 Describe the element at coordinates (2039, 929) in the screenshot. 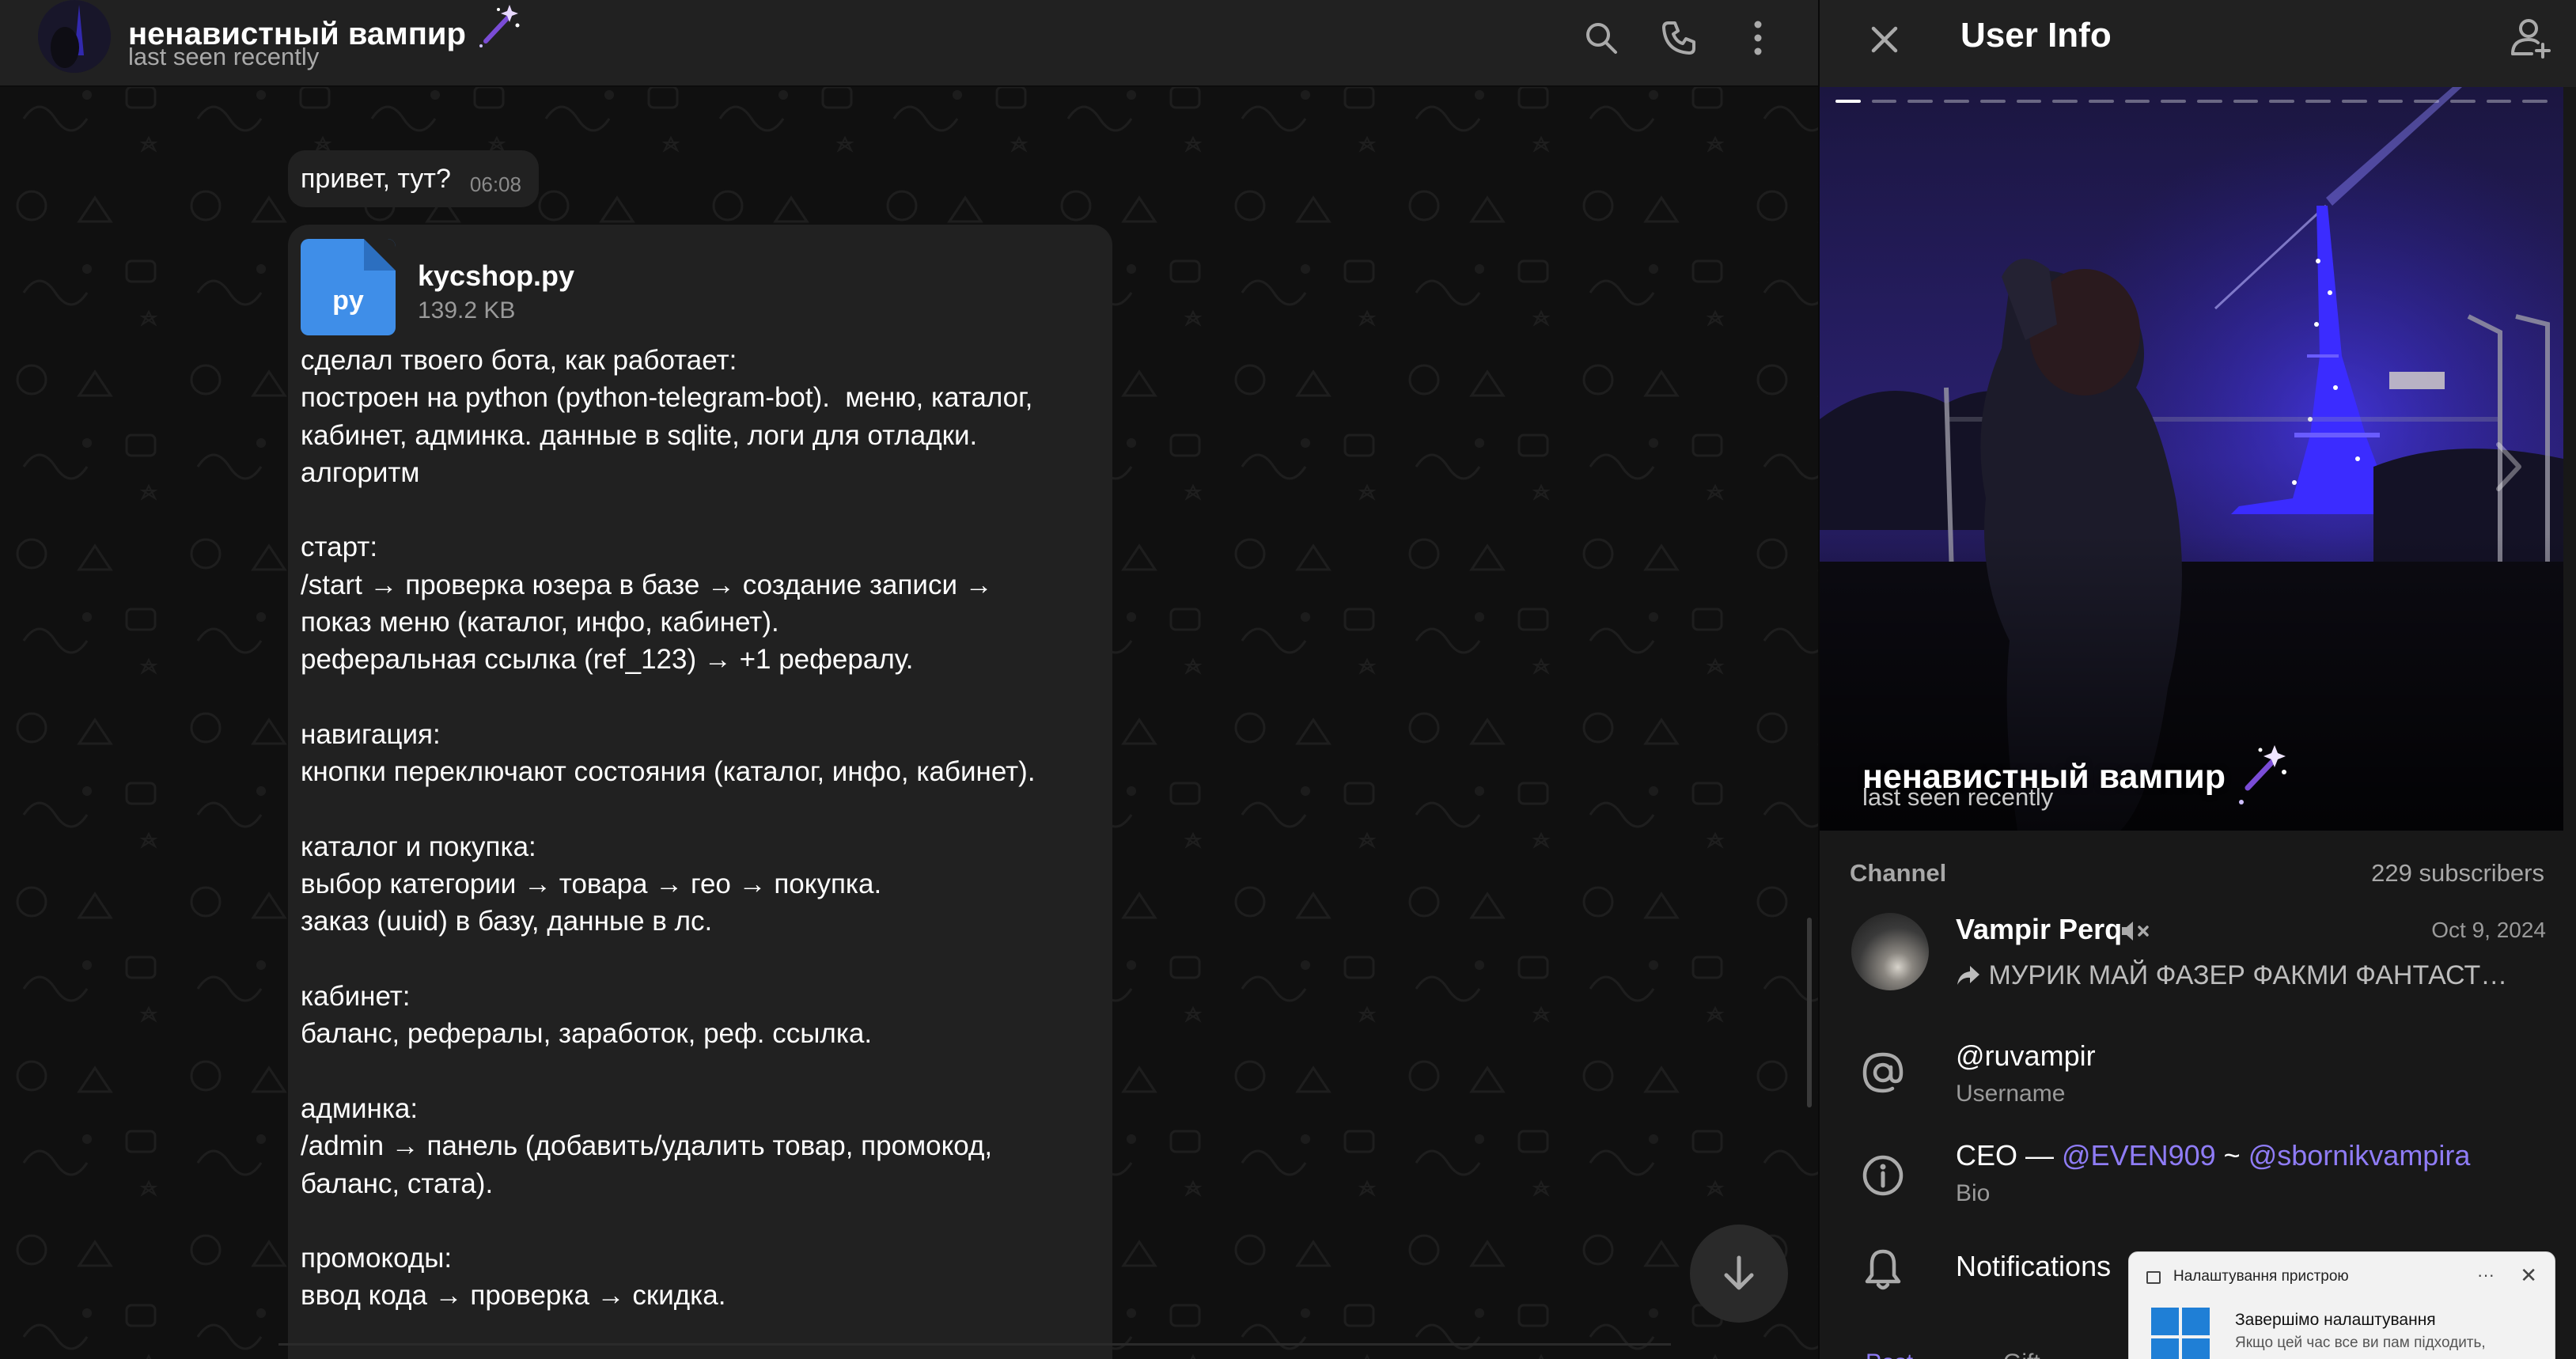

I see `channel-name: Vampir Perq` at that location.